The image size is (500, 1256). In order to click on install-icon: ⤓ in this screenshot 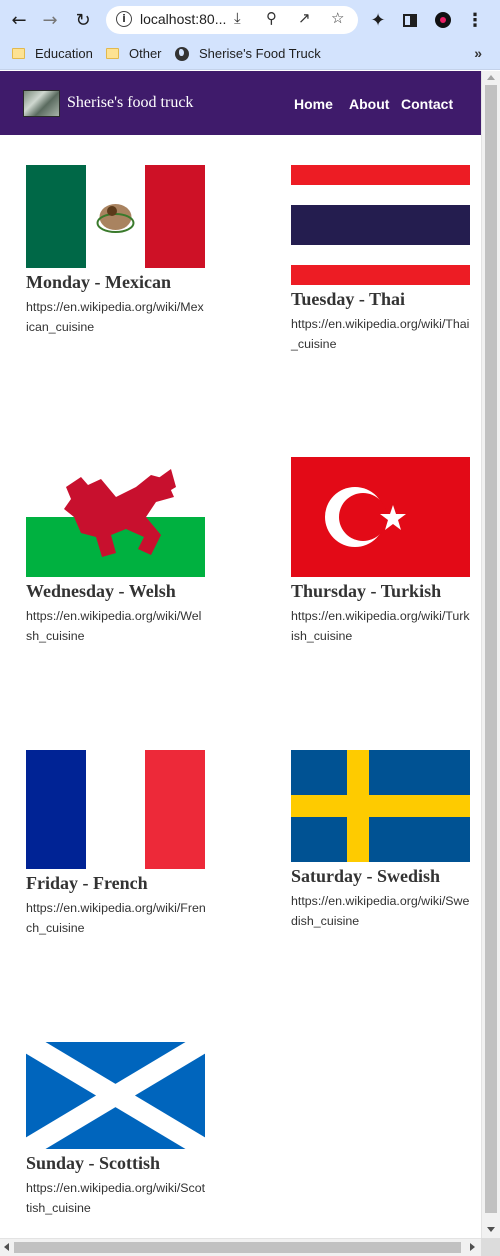, I will do `click(237, 18)`.